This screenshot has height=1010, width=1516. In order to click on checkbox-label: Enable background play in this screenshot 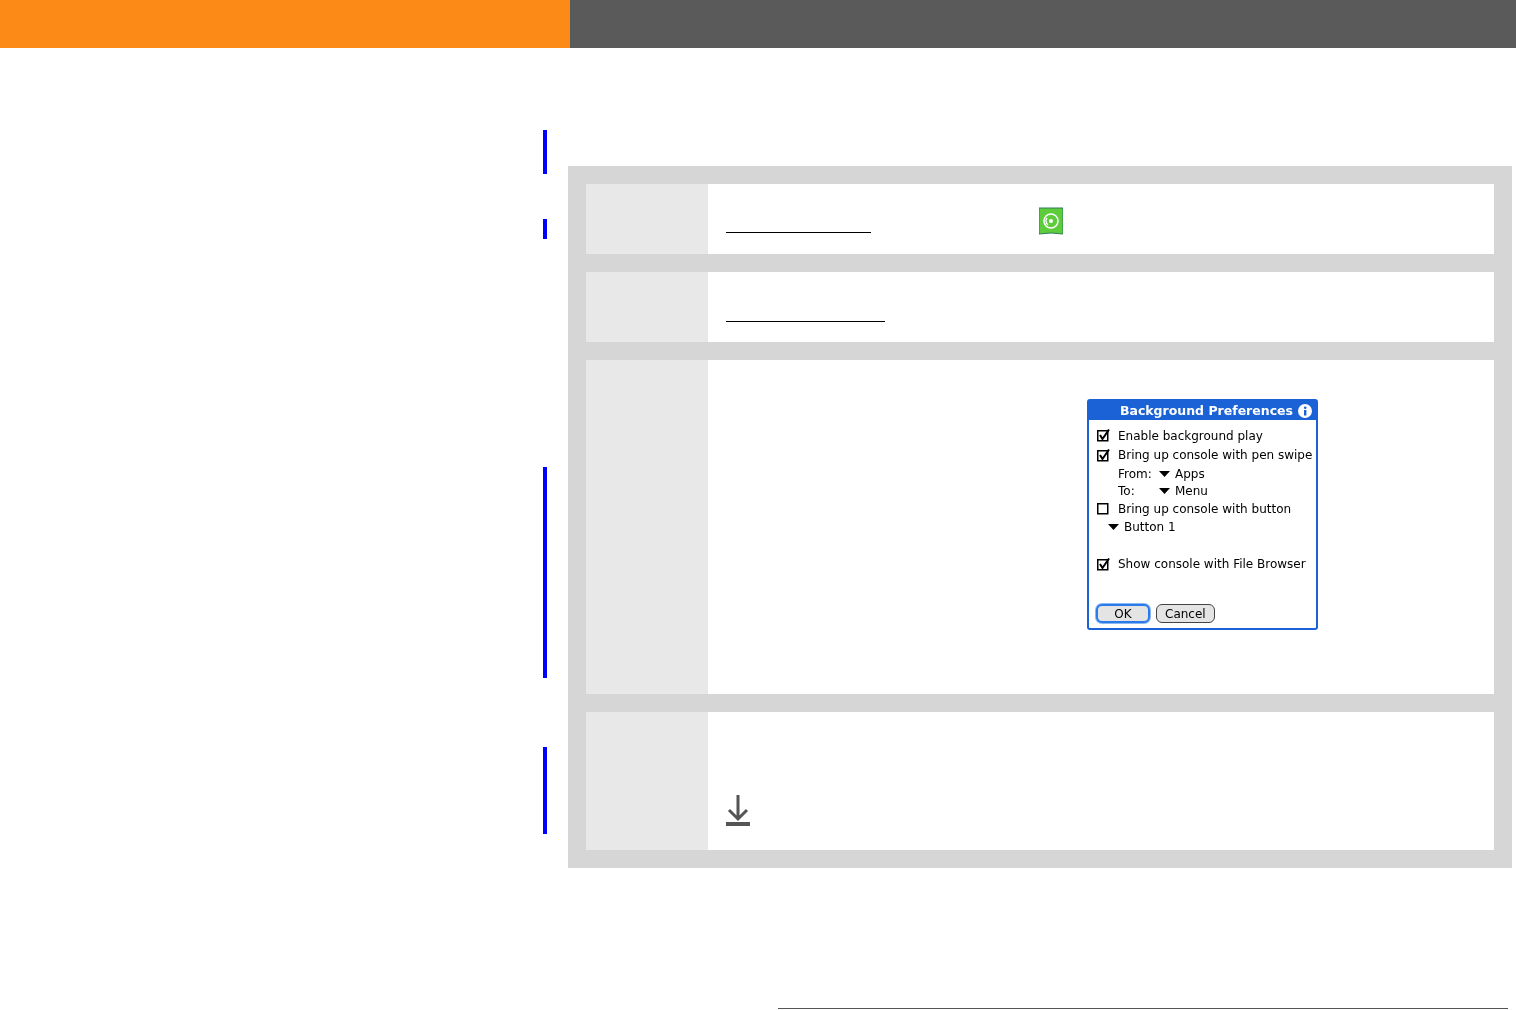, I will do `click(1190, 435)`.